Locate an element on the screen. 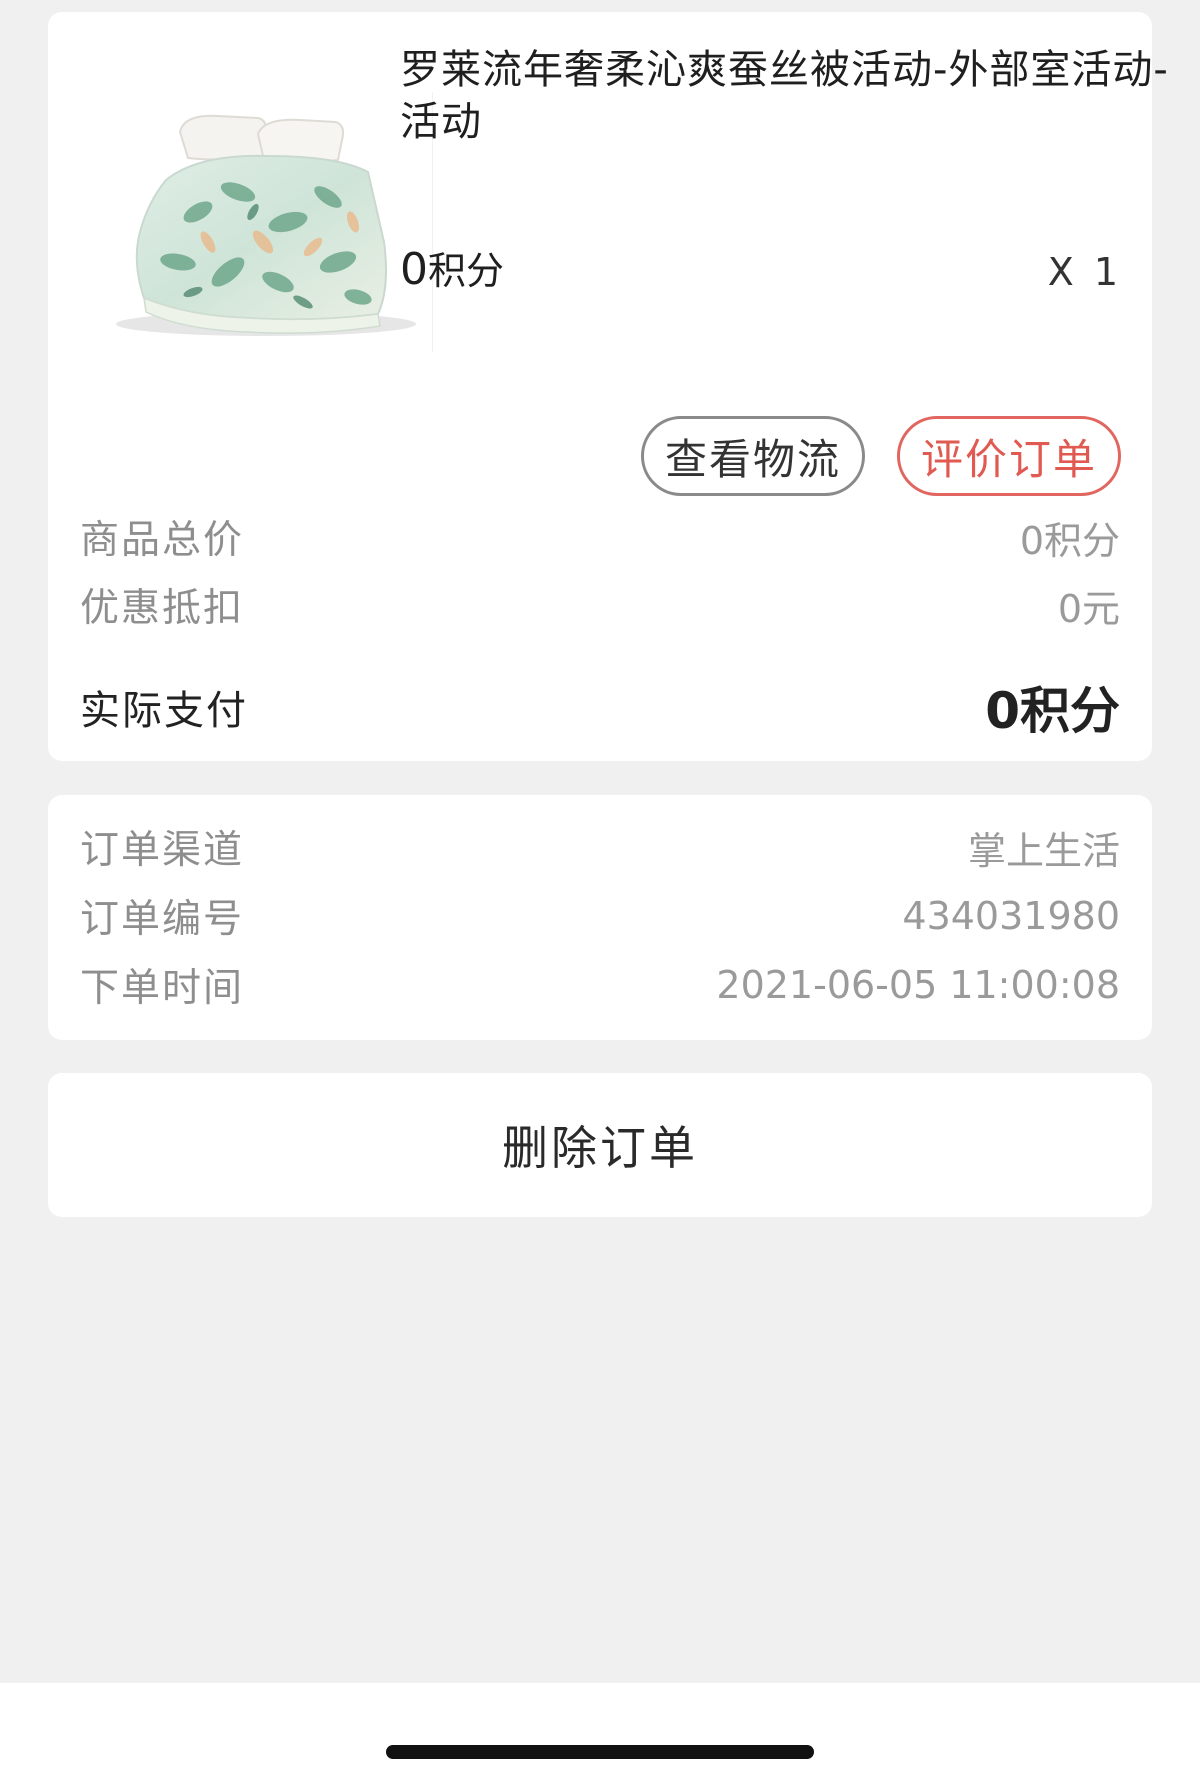  actual-payment-label: 实际支付 is located at coordinates (164, 711).